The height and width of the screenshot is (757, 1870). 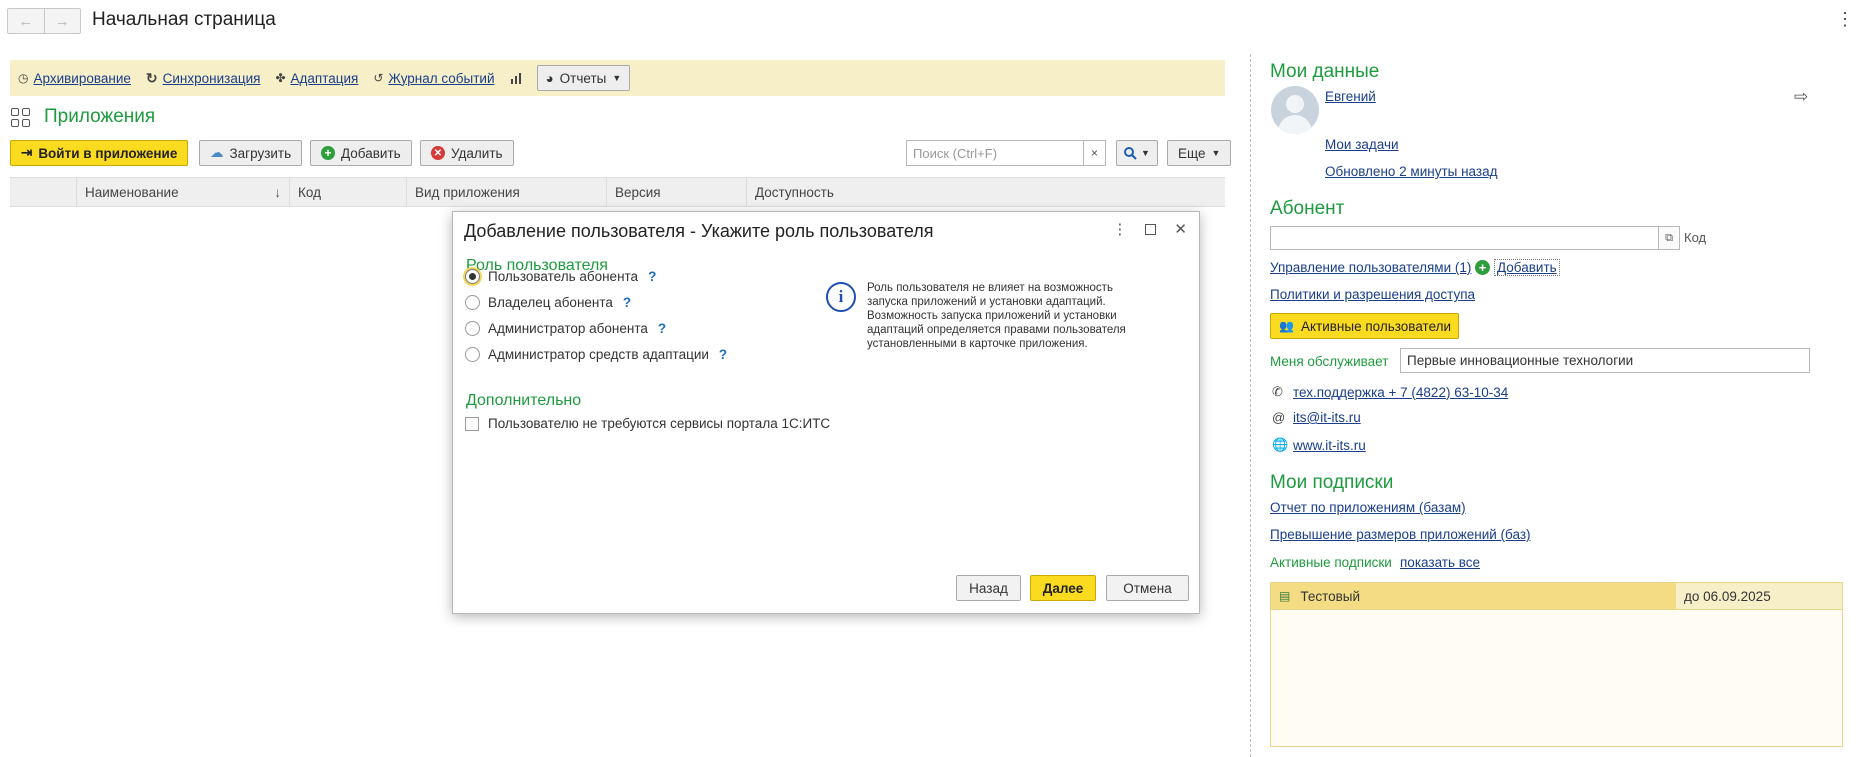 I want to click on cancel-button: Отмена, so click(x=1147, y=588).